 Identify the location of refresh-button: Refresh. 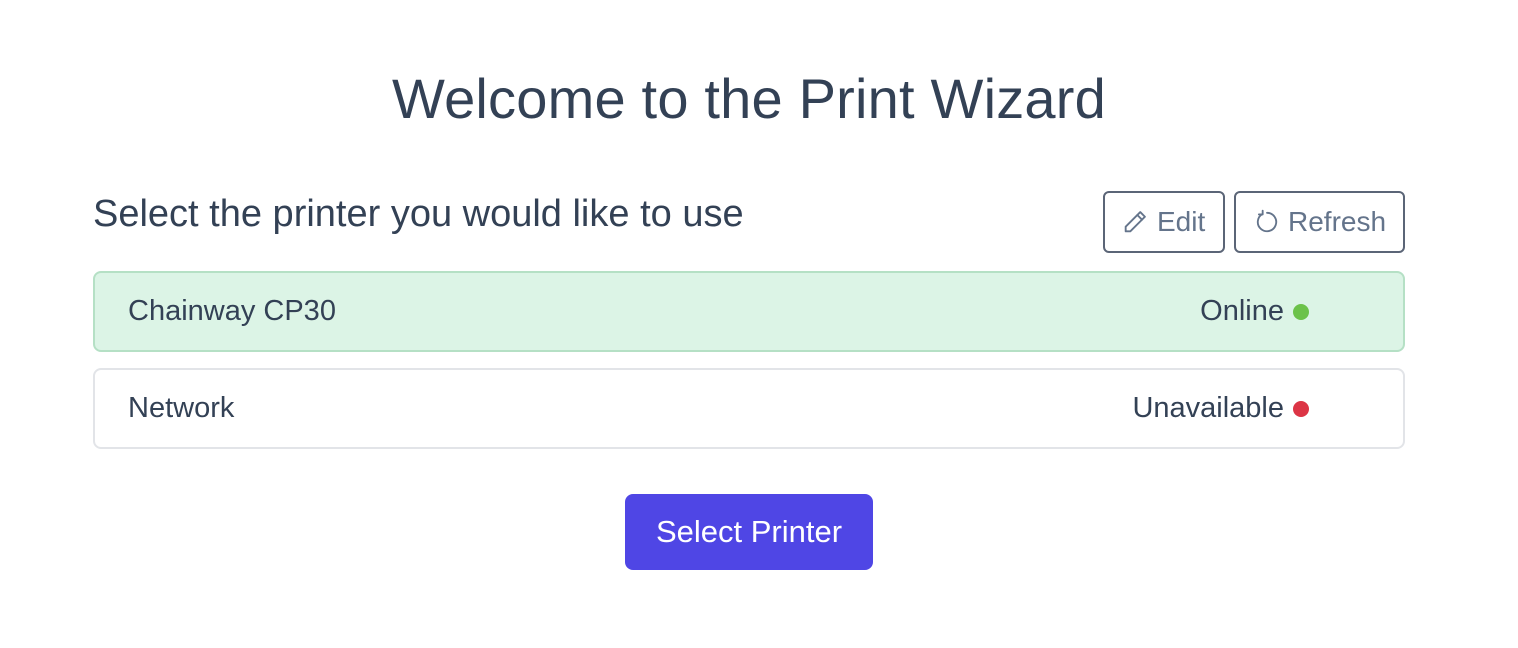
(1319, 222).